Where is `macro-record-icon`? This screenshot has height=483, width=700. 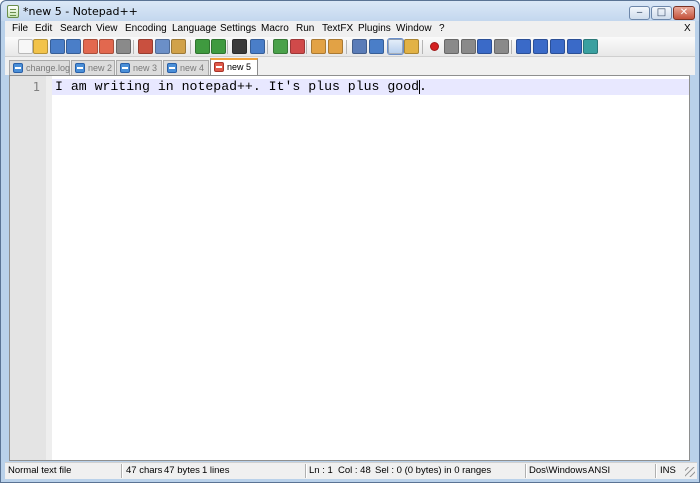
macro-record-icon is located at coordinates (434, 46).